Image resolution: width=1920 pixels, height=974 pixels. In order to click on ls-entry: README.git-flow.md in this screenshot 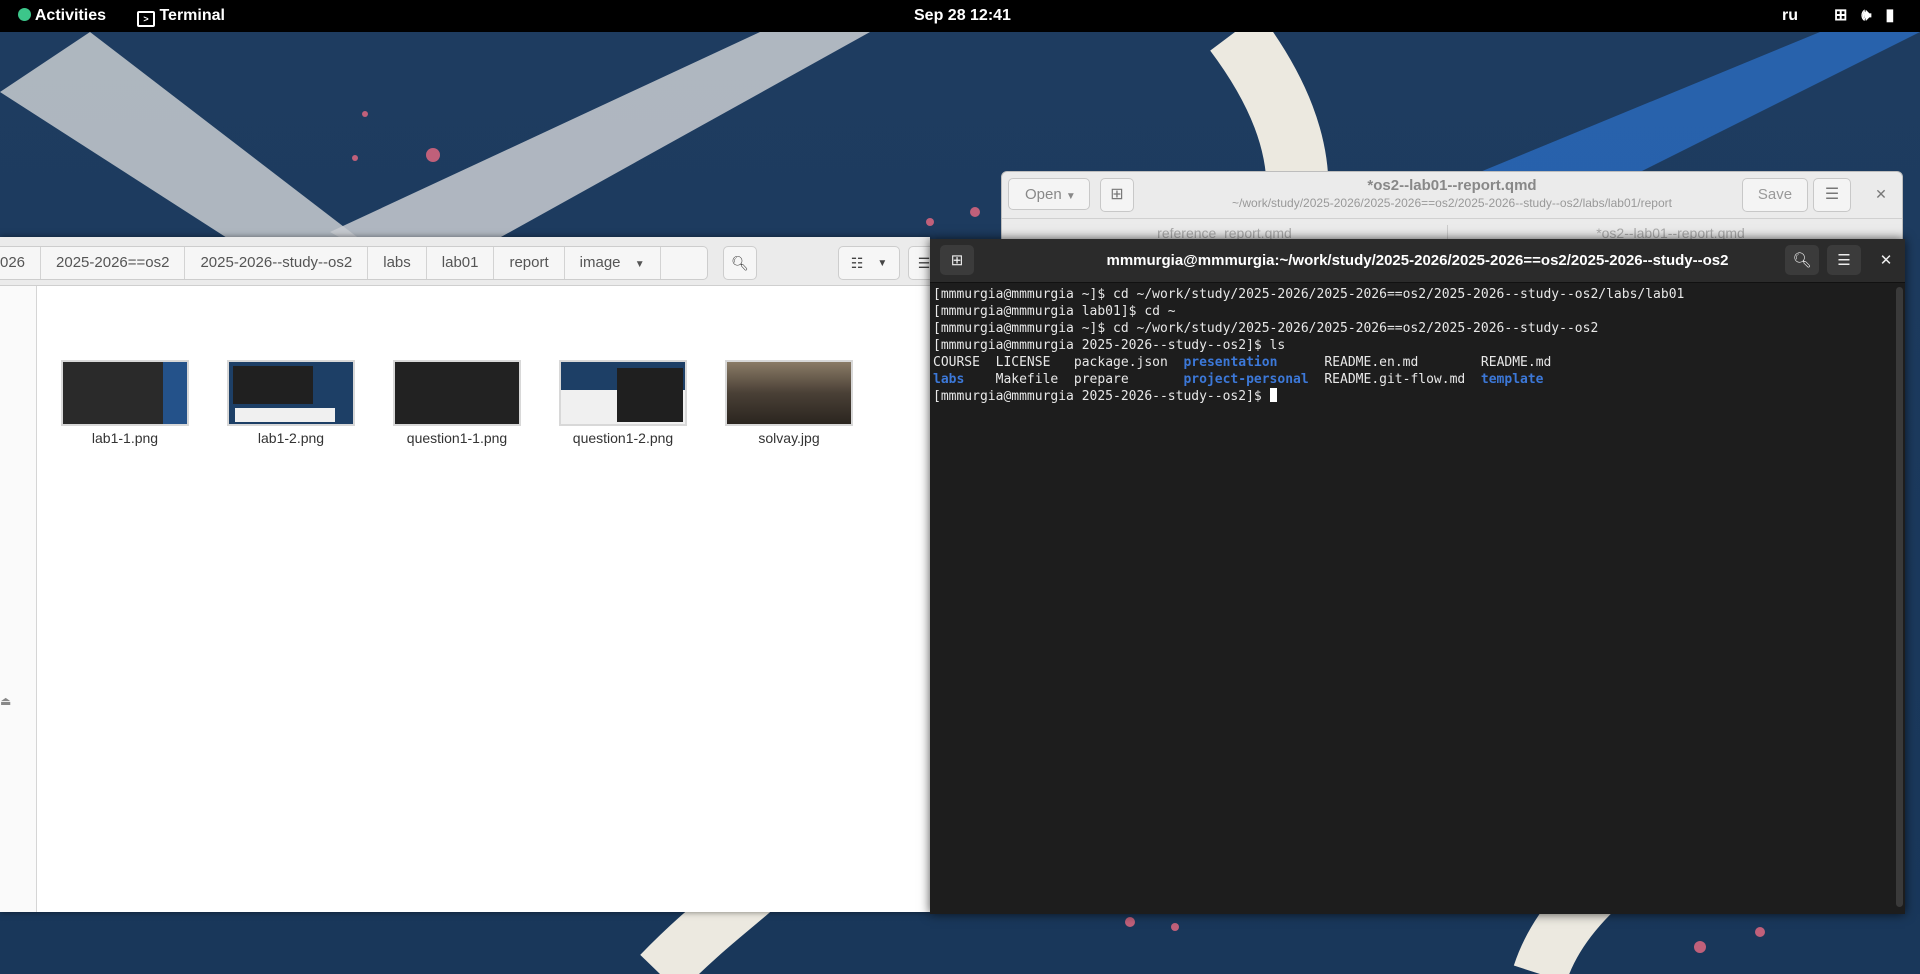, I will do `click(1394, 379)`.